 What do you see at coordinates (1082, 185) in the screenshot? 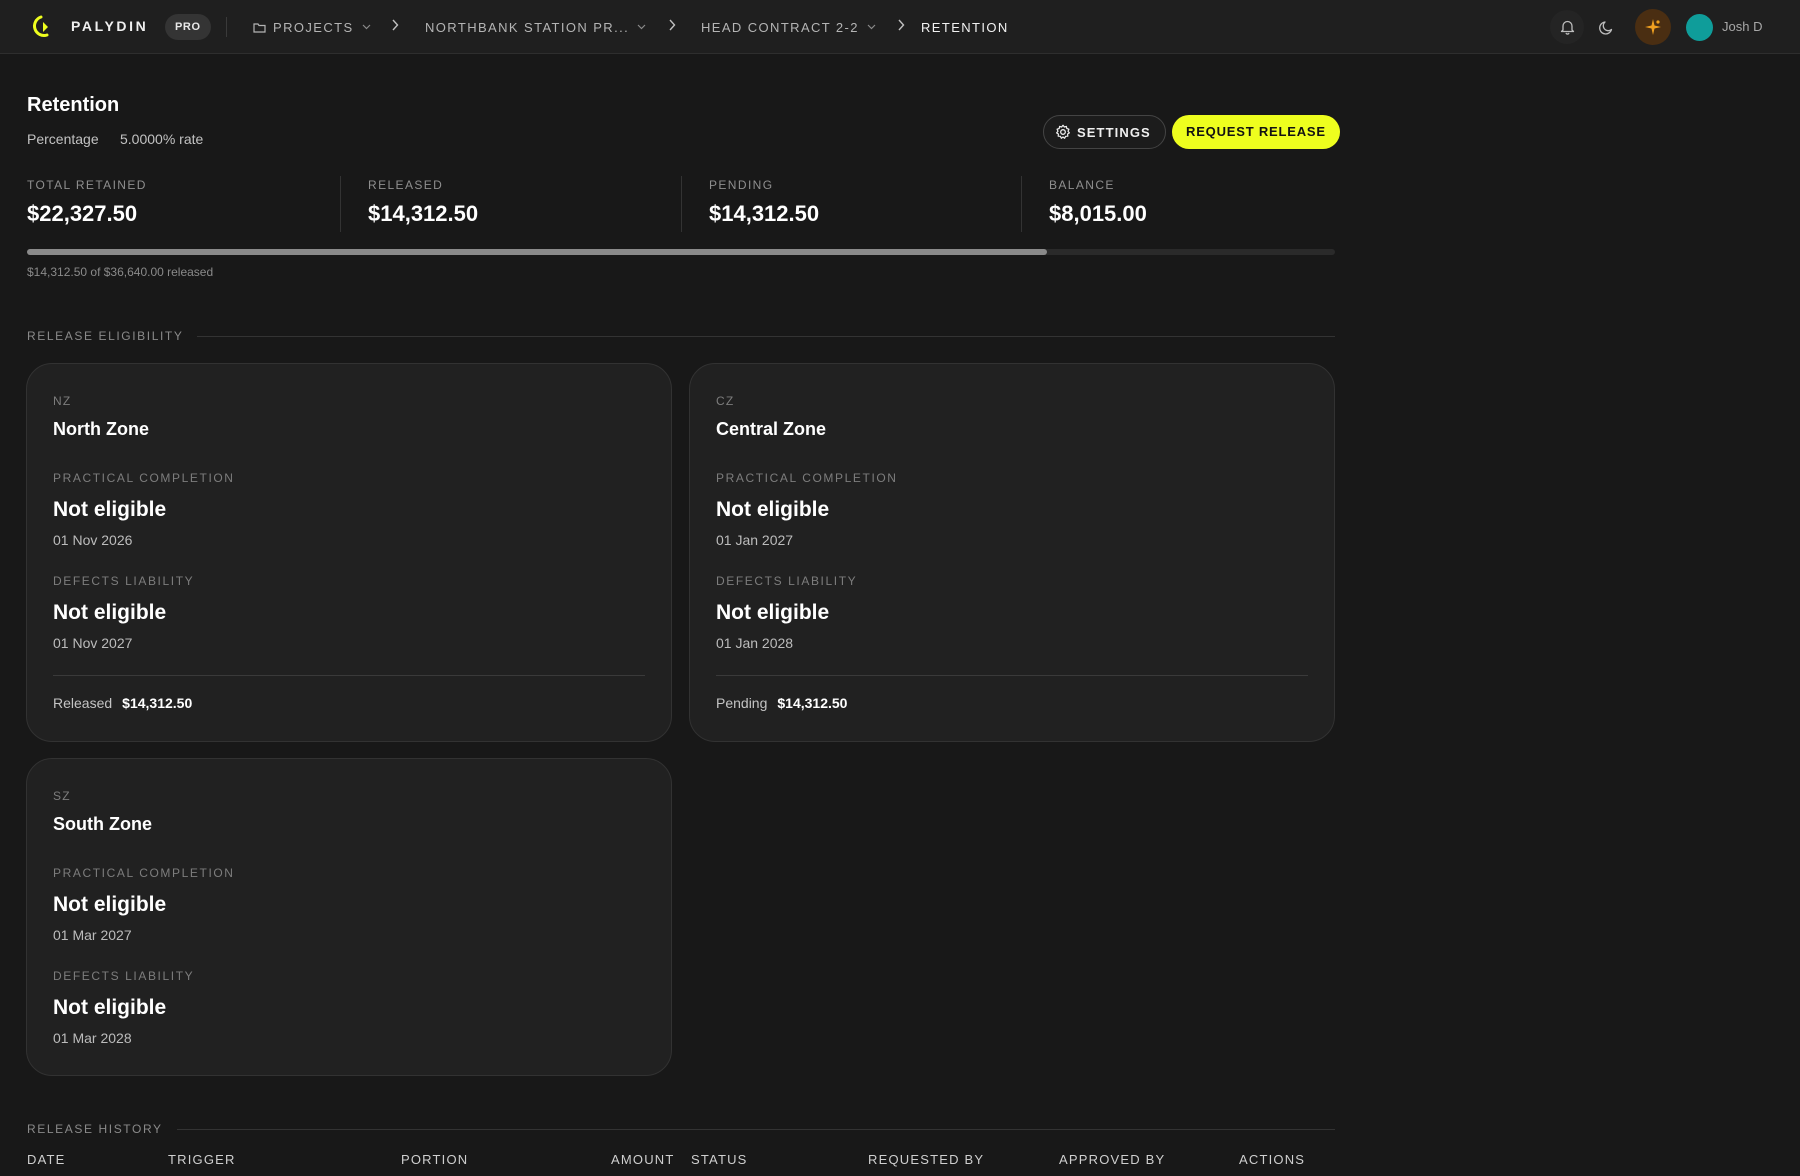
I see `stat-label: BALANCE` at bounding box center [1082, 185].